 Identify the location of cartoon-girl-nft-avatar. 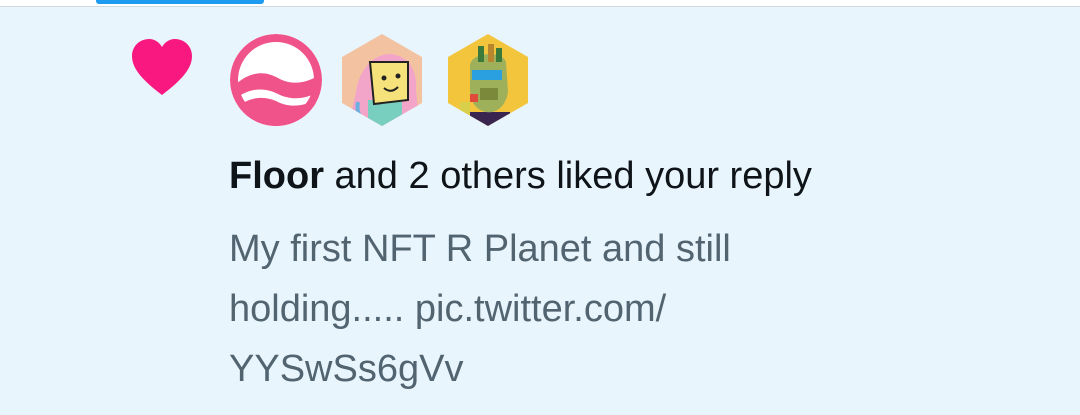
(382, 80).